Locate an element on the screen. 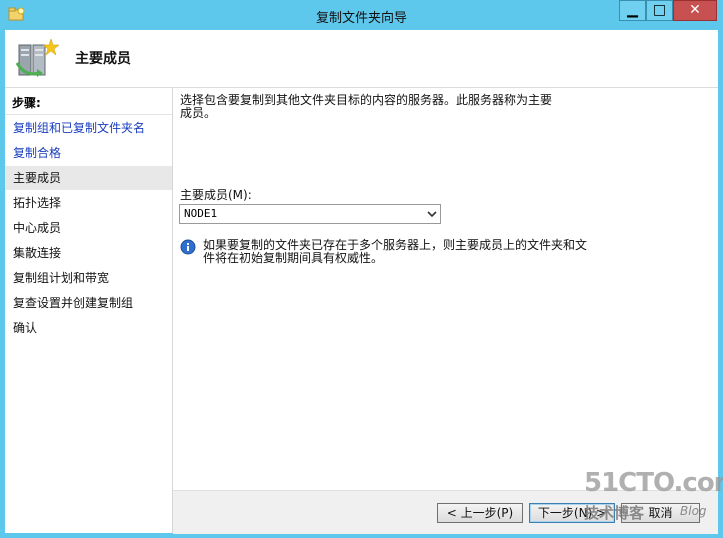 This screenshot has width=723, height=538. close-icon: ✕ is located at coordinates (695, 10).